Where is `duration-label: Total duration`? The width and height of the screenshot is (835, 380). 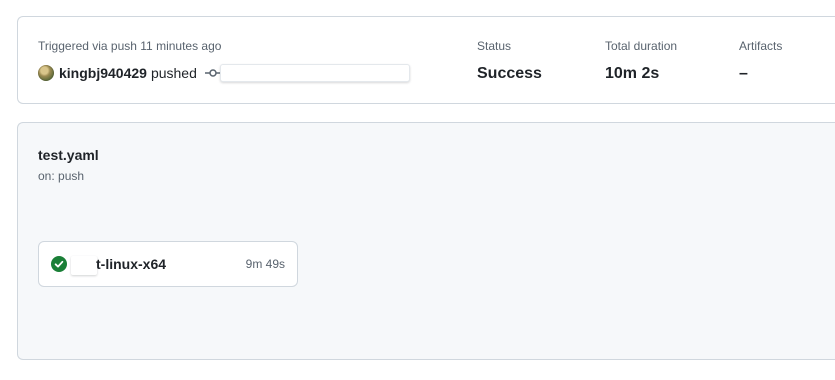 duration-label: Total duration is located at coordinates (641, 46).